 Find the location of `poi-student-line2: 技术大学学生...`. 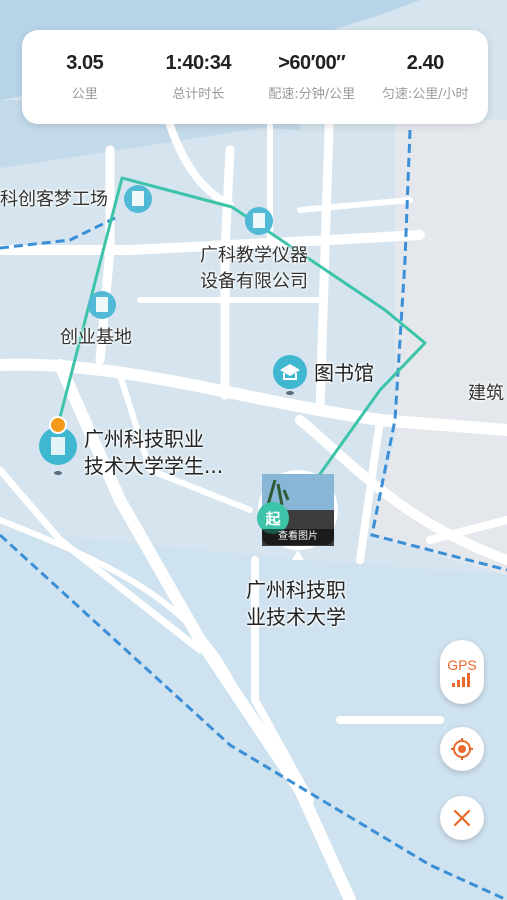

poi-student-line2: 技术大学学生... is located at coordinates (153, 466).